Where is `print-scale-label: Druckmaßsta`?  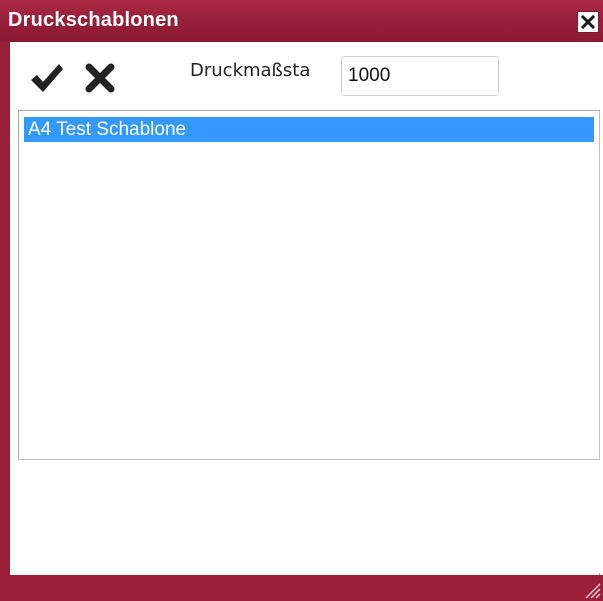
print-scale-label: Druckmaßsta is located at coordinates (250, 70).